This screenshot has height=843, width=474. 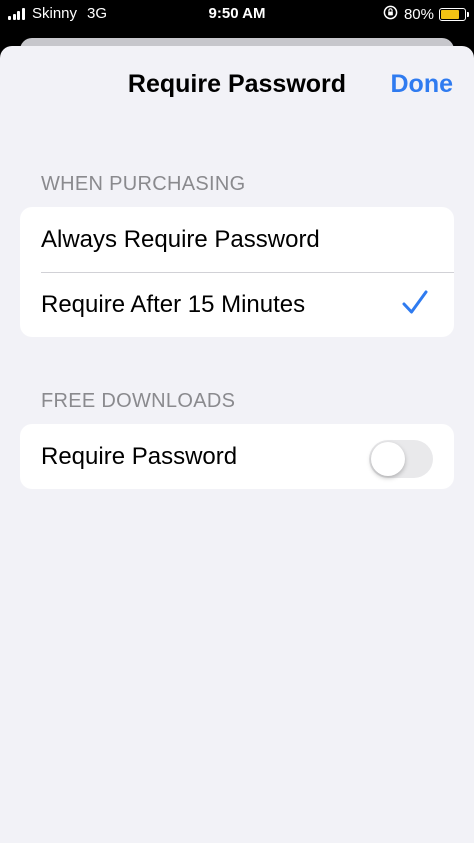 I want to click on option-label: Always Require Password, so click(x=180, y=239).